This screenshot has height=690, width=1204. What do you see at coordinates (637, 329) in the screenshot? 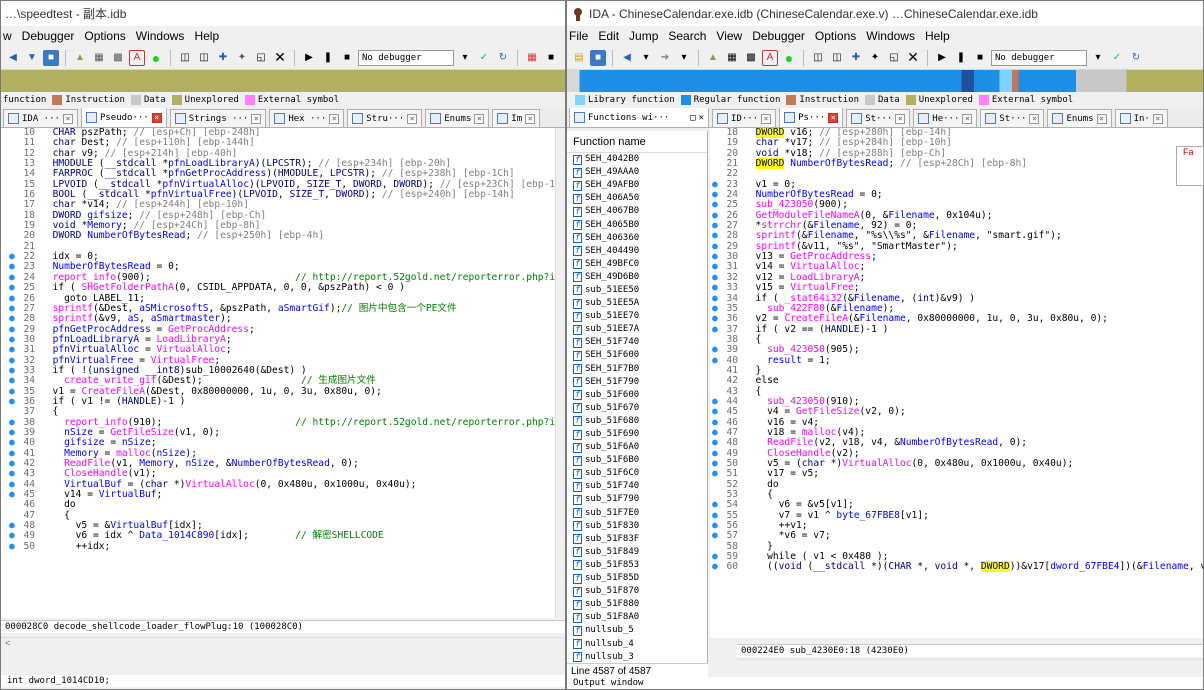
I see `function-list-item: f sub_51EE7A` at bounding box center [637, 329].